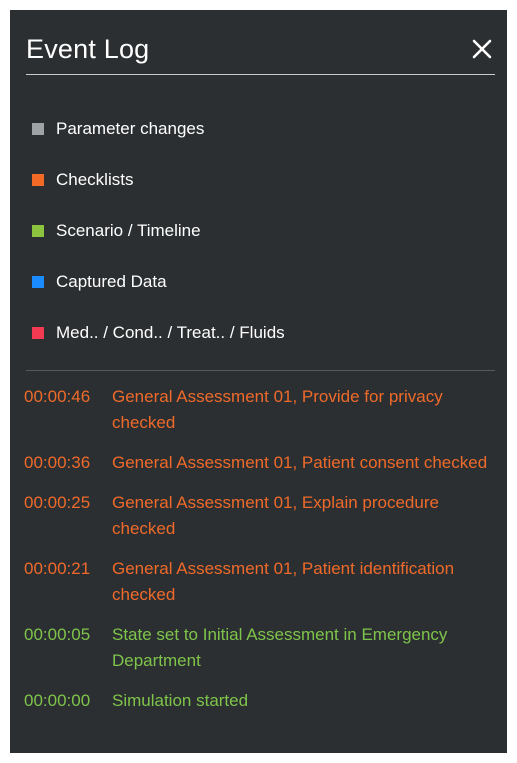 This screenshot has height=763, width=517. I want to click on log-timestamp: 00:00:00, so click(57, 700).